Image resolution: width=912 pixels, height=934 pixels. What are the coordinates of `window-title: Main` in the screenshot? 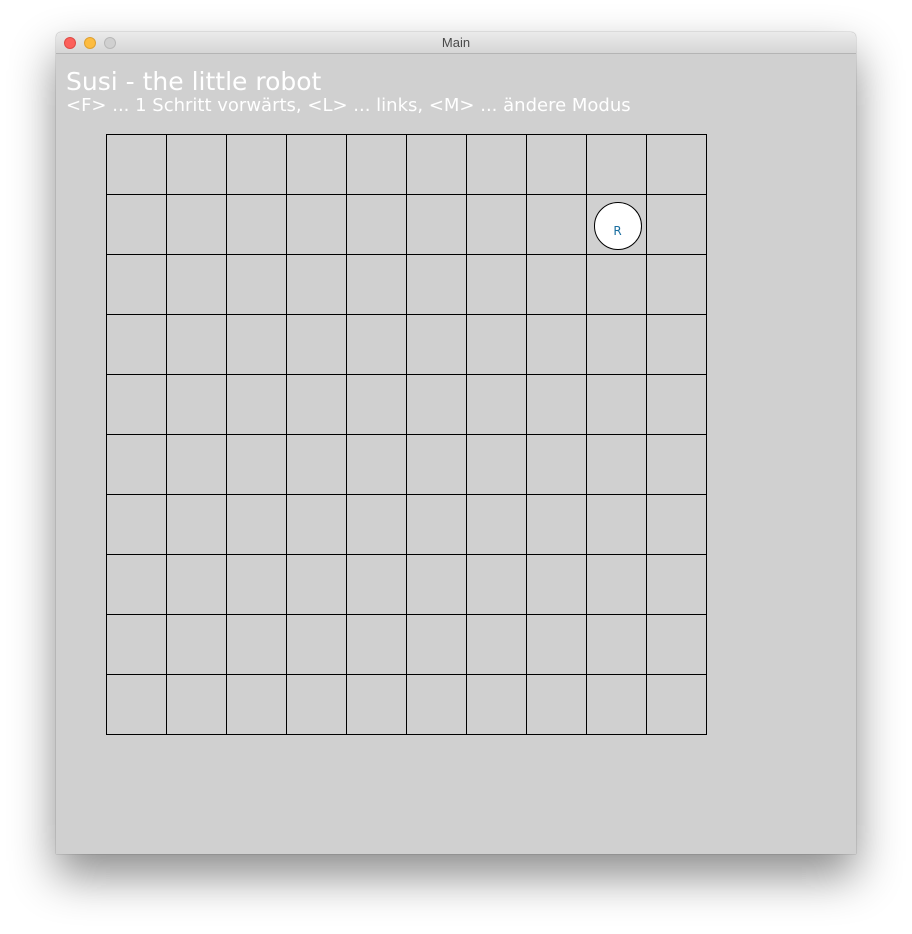 It's located at (456, 42).